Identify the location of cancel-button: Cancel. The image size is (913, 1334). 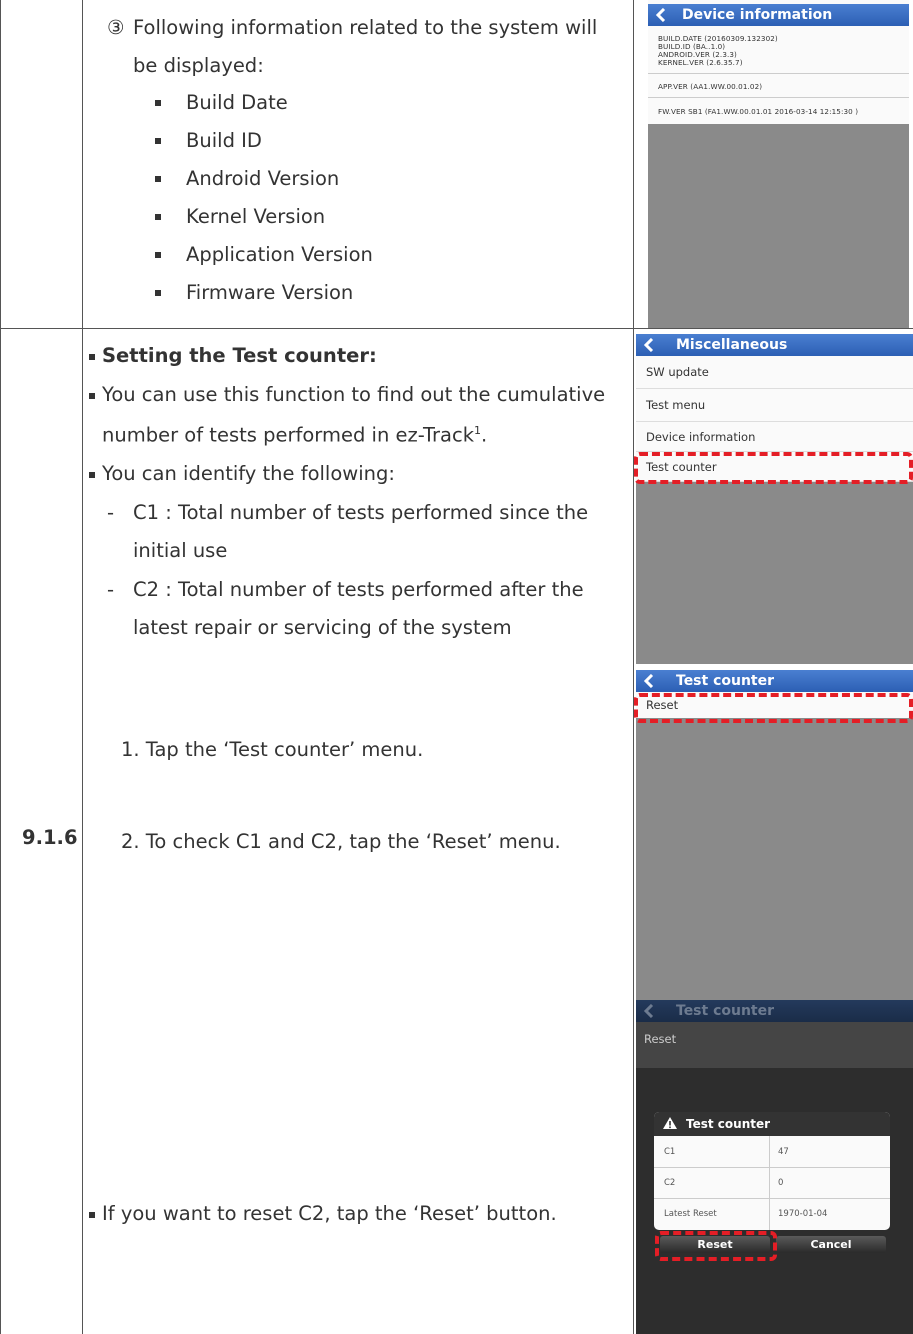
(831, 1244).